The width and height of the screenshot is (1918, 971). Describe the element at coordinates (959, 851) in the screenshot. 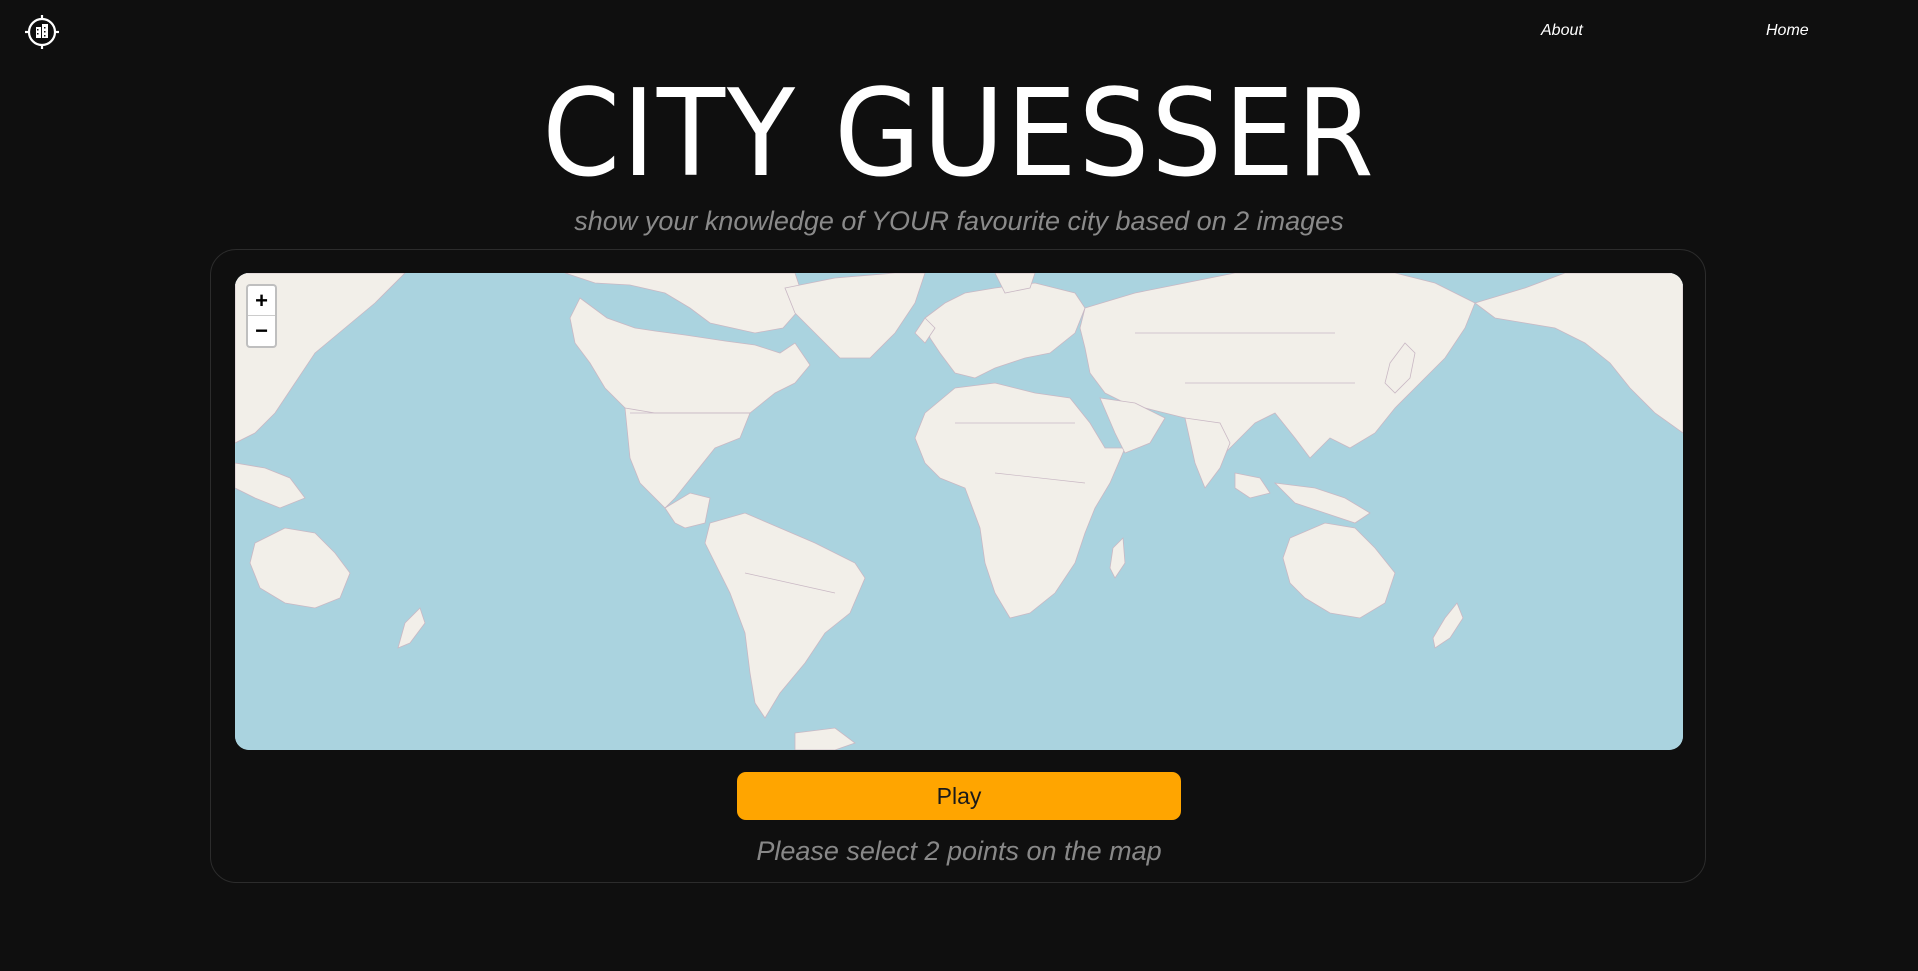

I see `status-hint: Please select 2 points on the map` at that location.